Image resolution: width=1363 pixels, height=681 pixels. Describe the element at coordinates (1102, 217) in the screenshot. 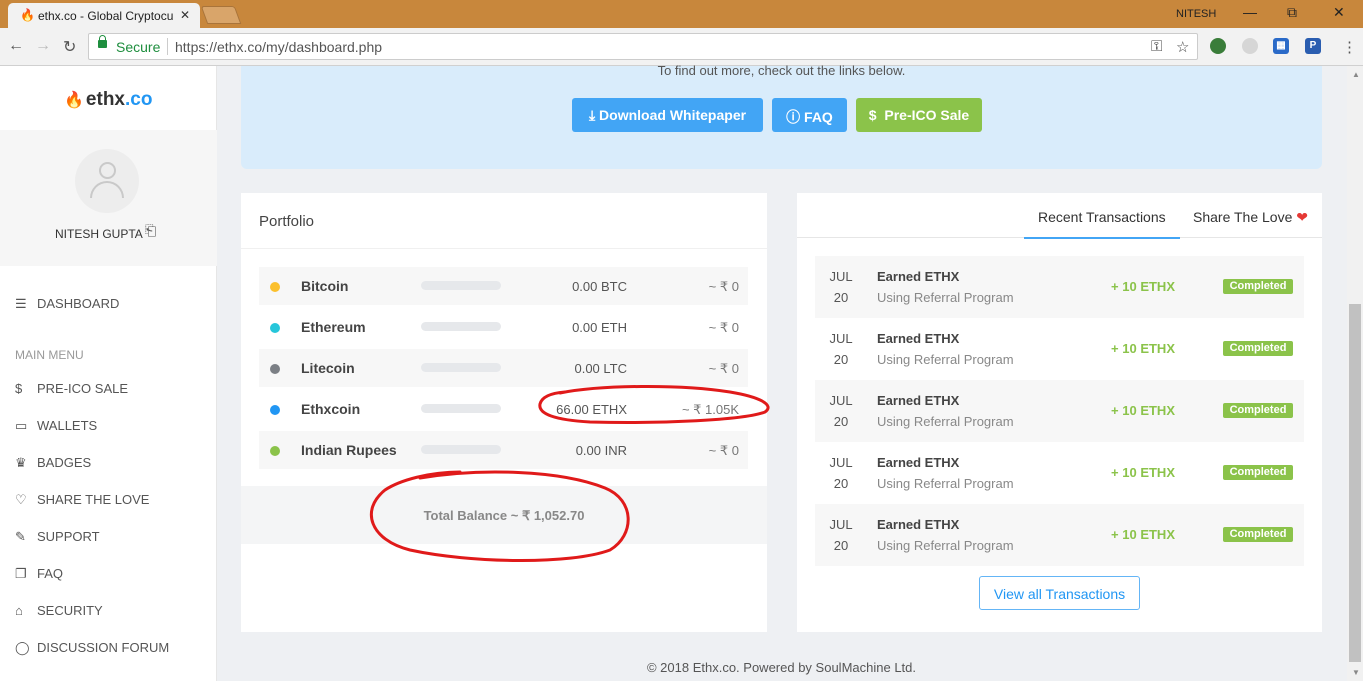

I see `tab-label: Recent Transactions` at that location.